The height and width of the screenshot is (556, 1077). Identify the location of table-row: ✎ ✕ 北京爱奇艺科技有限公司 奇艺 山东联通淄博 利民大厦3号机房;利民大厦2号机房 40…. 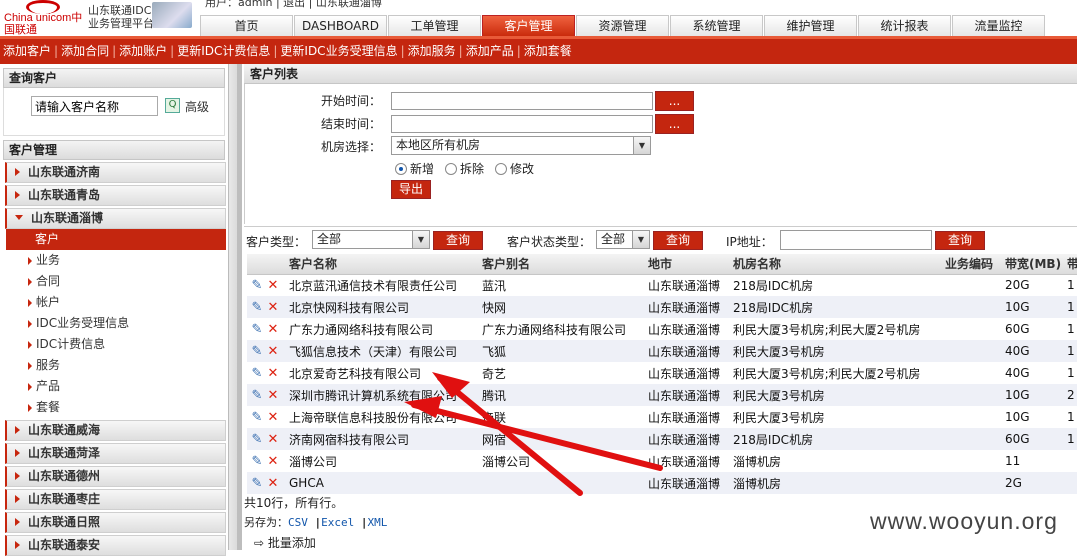
(662, 373).